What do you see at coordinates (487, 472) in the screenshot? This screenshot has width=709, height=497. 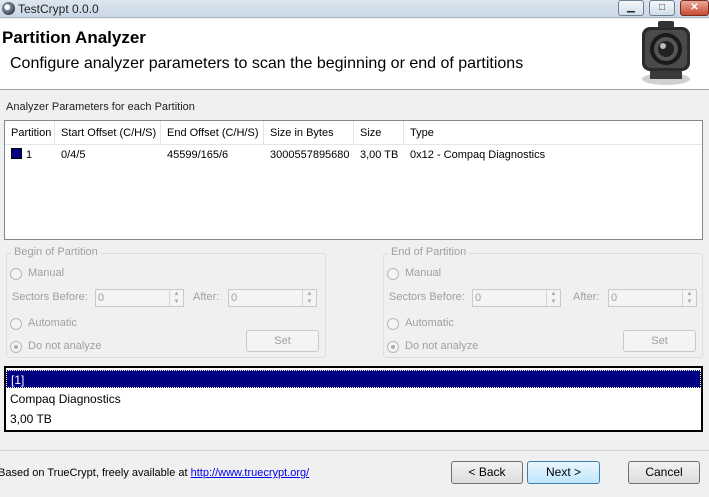 I see `back-button: < Back` at bounding box center [487, 472].